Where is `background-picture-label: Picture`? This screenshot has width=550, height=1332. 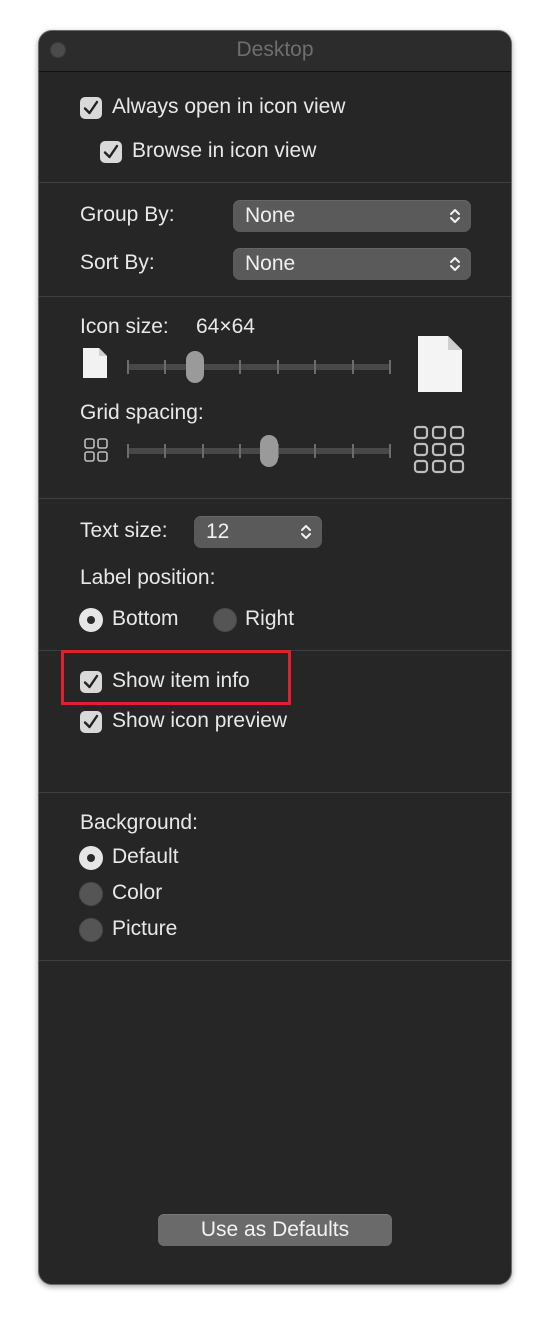 background-picture-label: Picture is located at coordinates (145, 928).